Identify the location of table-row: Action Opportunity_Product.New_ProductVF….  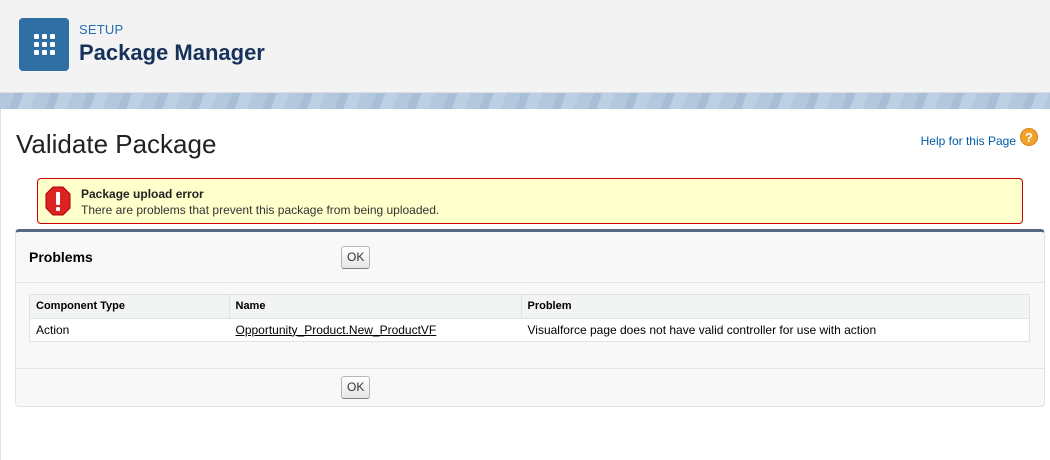
(529, 329).